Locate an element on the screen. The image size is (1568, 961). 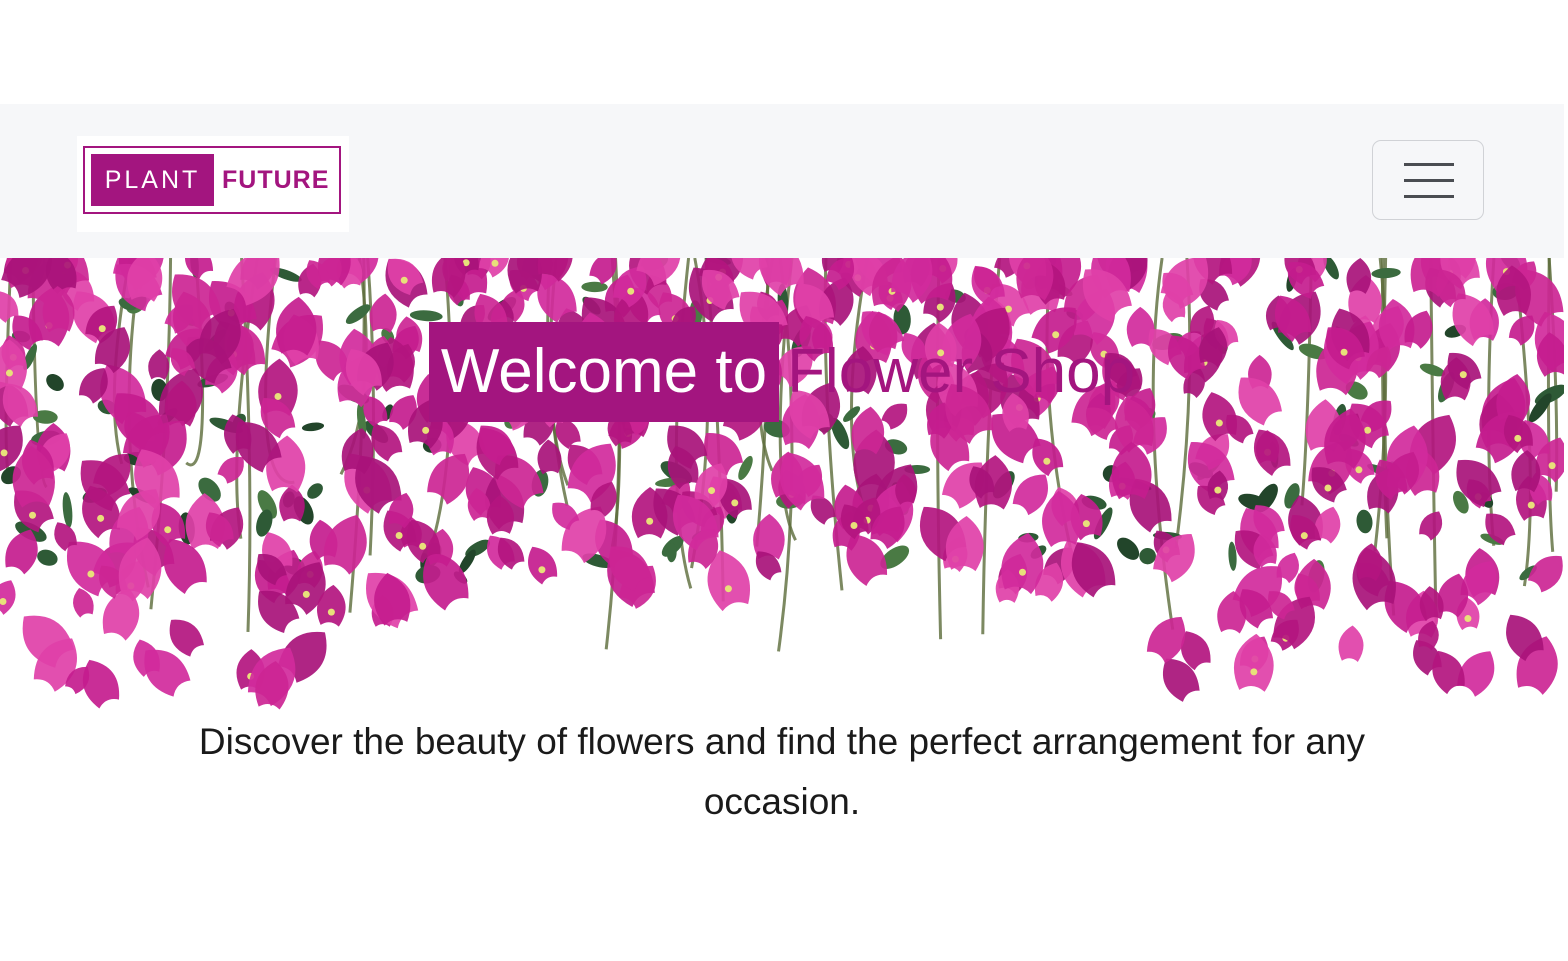
hero-title-highlight: Welcome to is located at coordinates (604, 372).